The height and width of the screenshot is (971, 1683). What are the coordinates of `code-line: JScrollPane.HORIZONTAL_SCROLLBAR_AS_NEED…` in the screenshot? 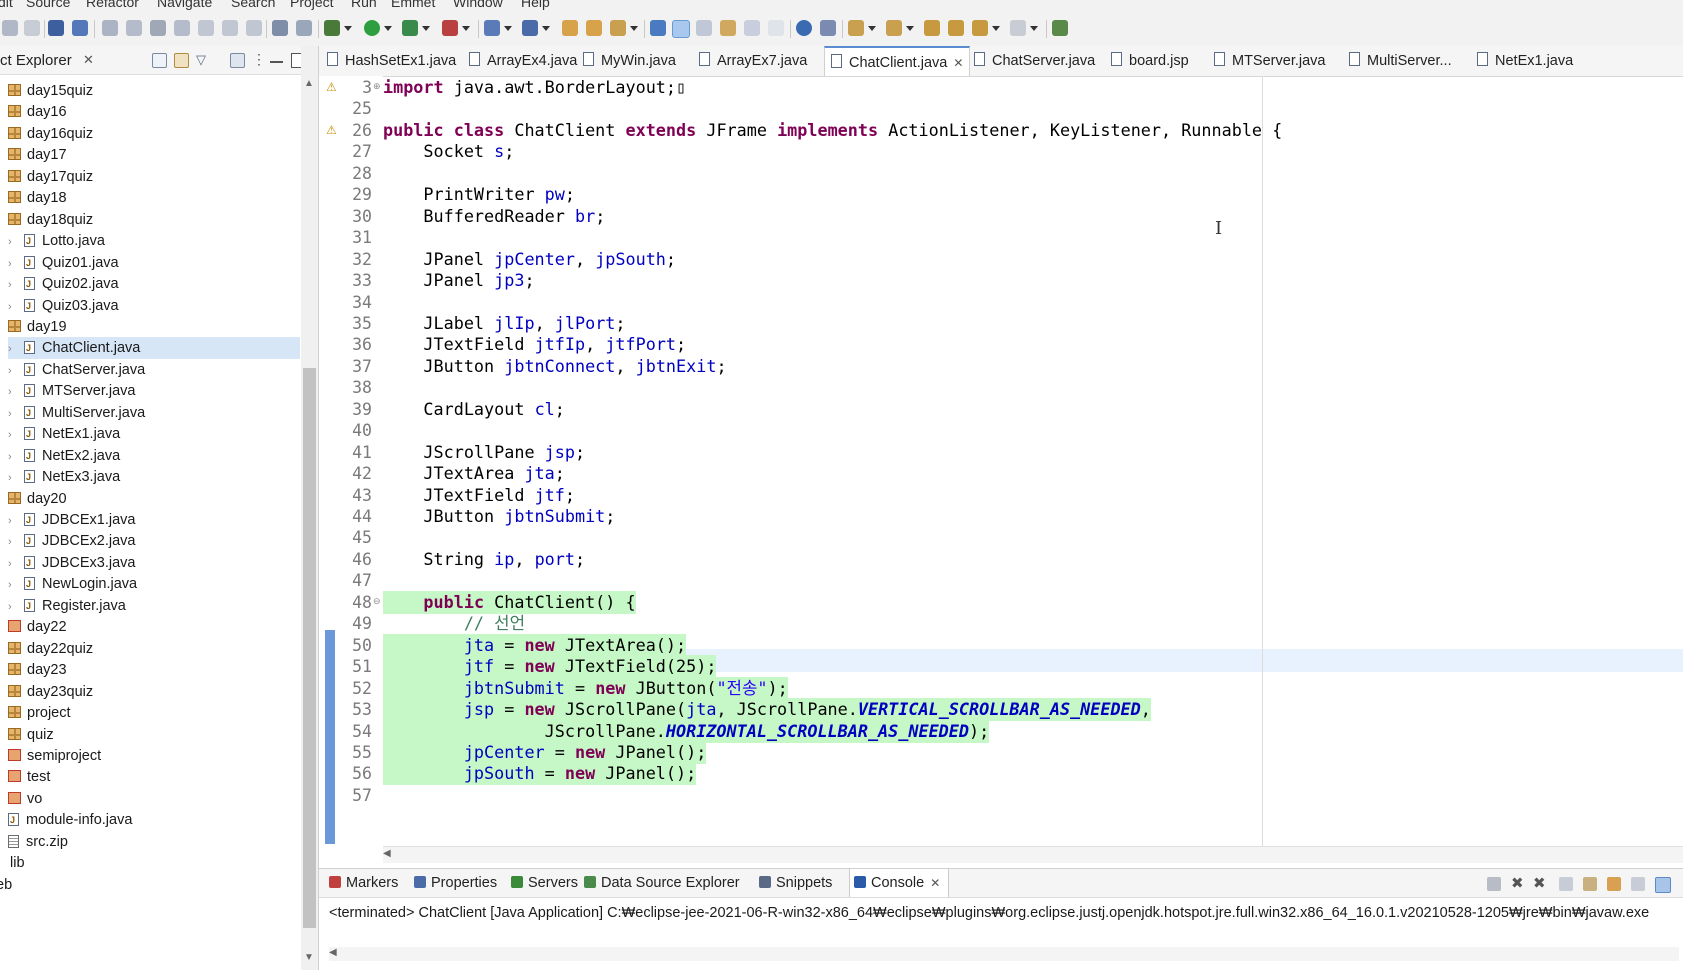 It's located at (686, 731).